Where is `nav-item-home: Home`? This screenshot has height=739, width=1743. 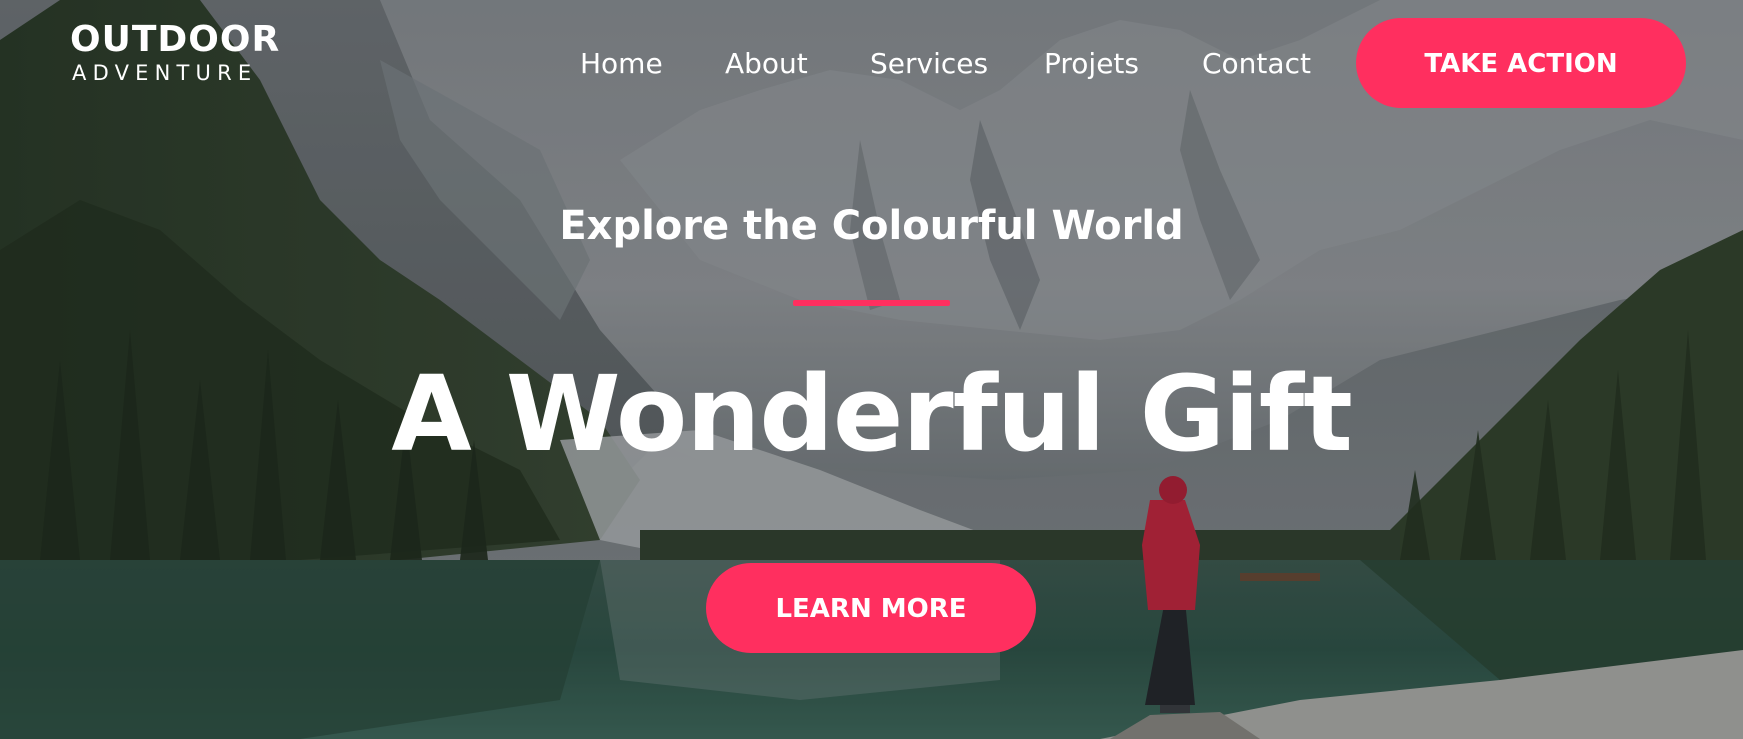 nav-item-home: Home is located at coordinates (621, 64).